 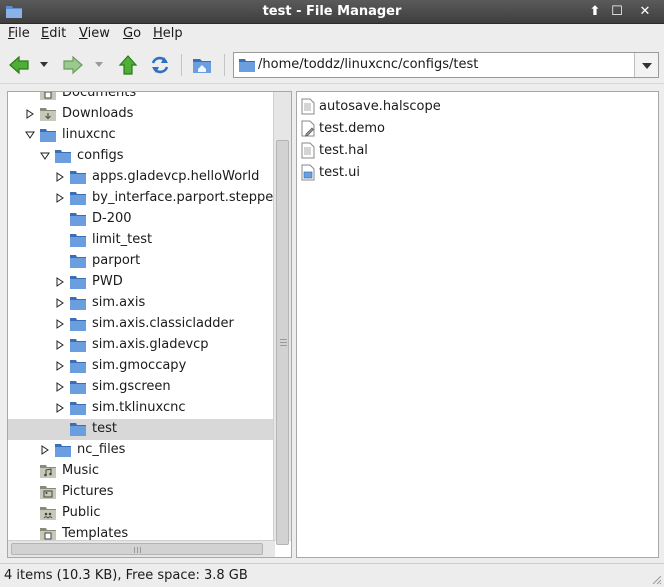 What do you see at coordinates (332, 35) in the screenshot?
I see `menu-bar: File Edit View Go Help` at bounding box center [332, 35].